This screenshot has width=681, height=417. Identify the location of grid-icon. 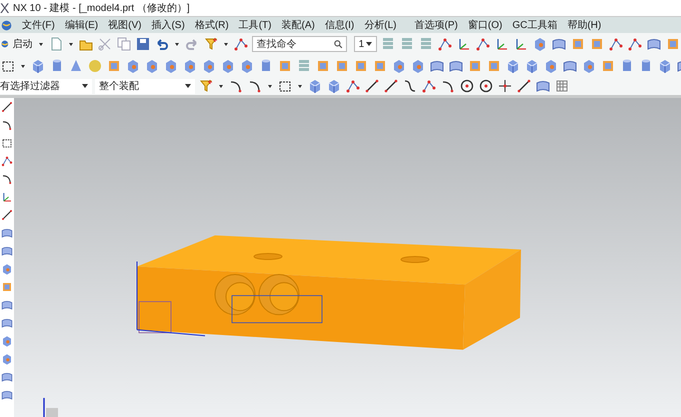
(562, 86).